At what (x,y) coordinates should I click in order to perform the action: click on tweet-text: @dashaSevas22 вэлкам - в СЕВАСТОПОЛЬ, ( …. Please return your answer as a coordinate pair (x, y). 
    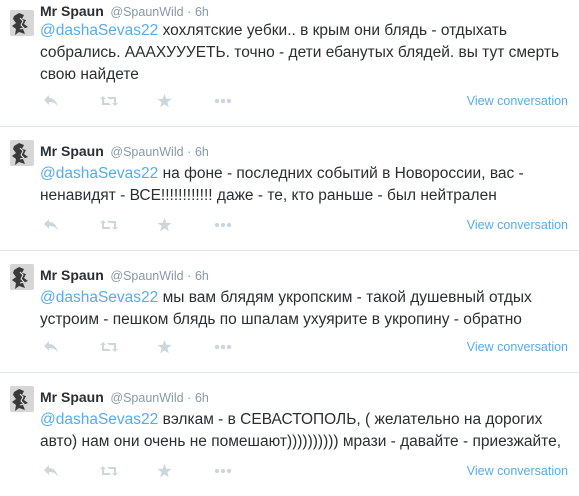
    Looking at the image, I should click on (303, 431).